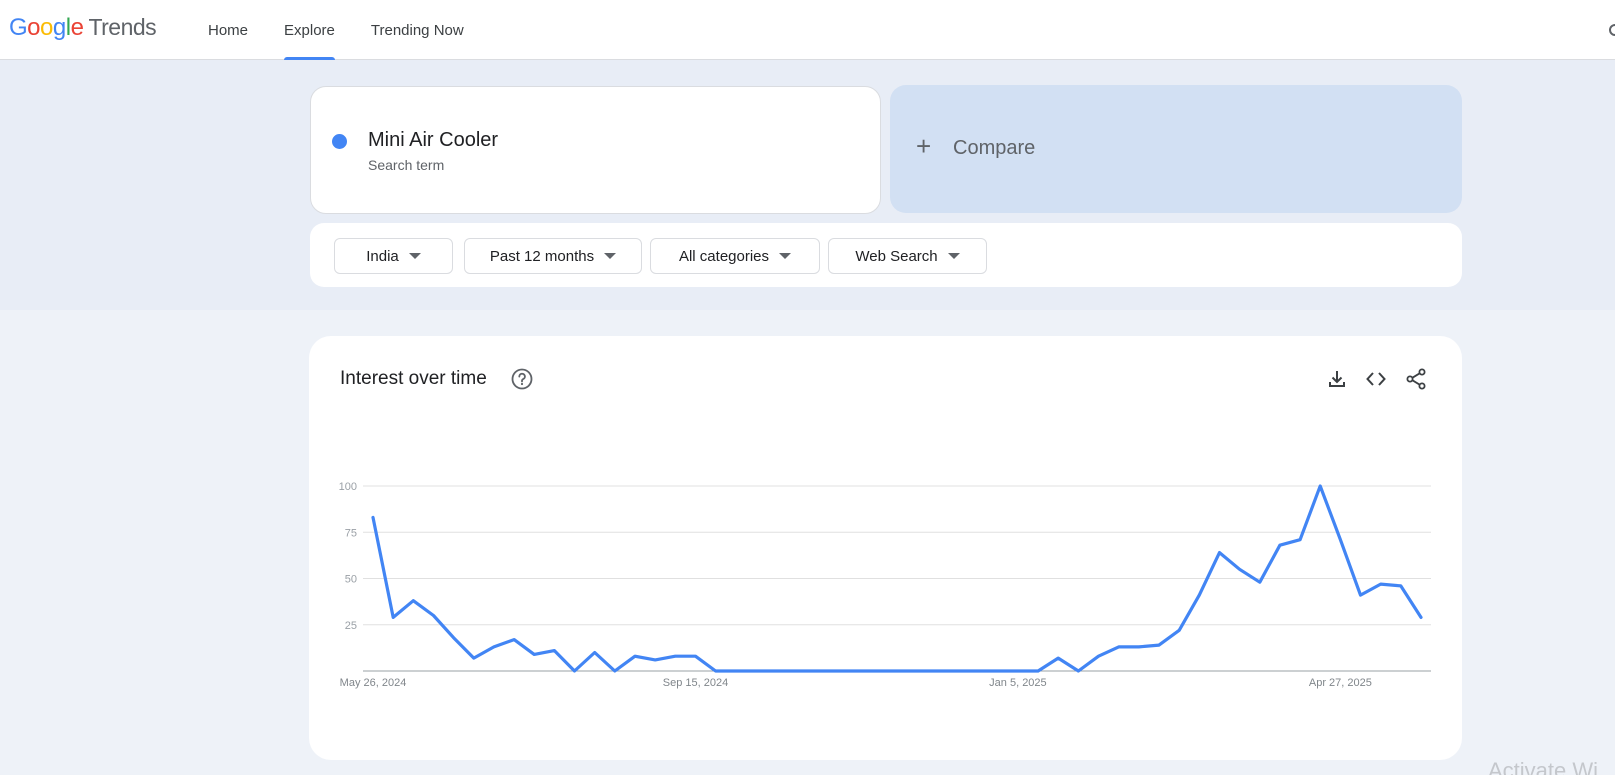 This screenshot has height=775, width=1615. What do you see at coordinates (994, 148) in the screenshot?
I see `compare-label: Compare` at bounding box center [994, 148].